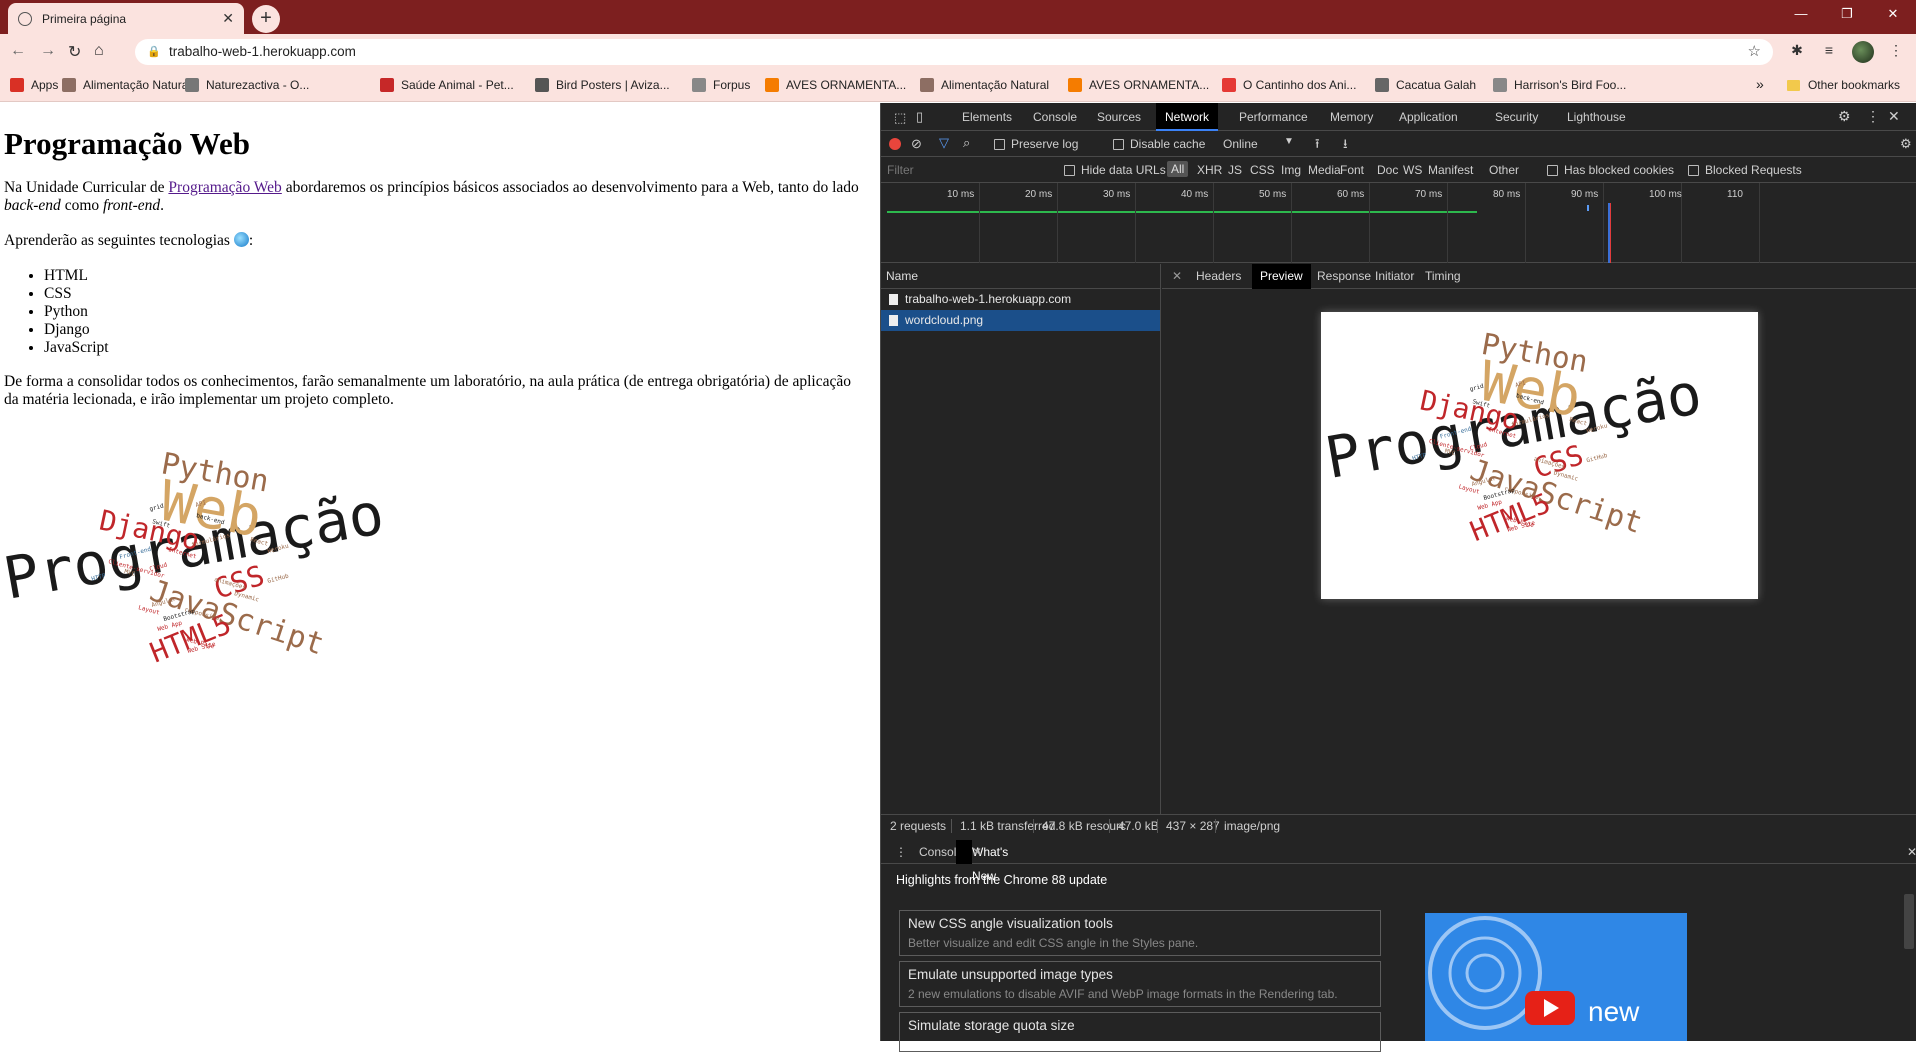 The height and width of the screenshot is (1052, 1916). I want to click on devtools-tab-console: Console, so click(1055, 117).